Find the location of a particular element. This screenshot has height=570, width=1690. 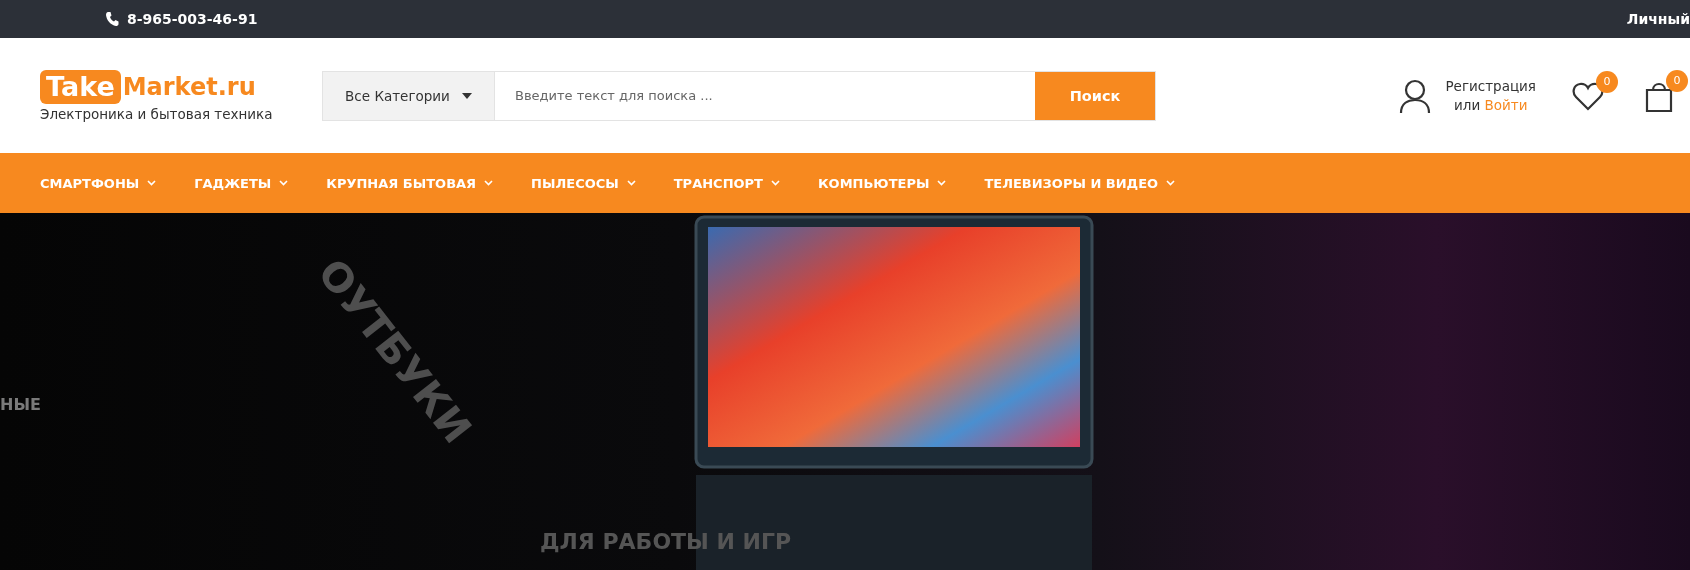

cart-count-badge: 0 is located at coordinates (1677, 80).